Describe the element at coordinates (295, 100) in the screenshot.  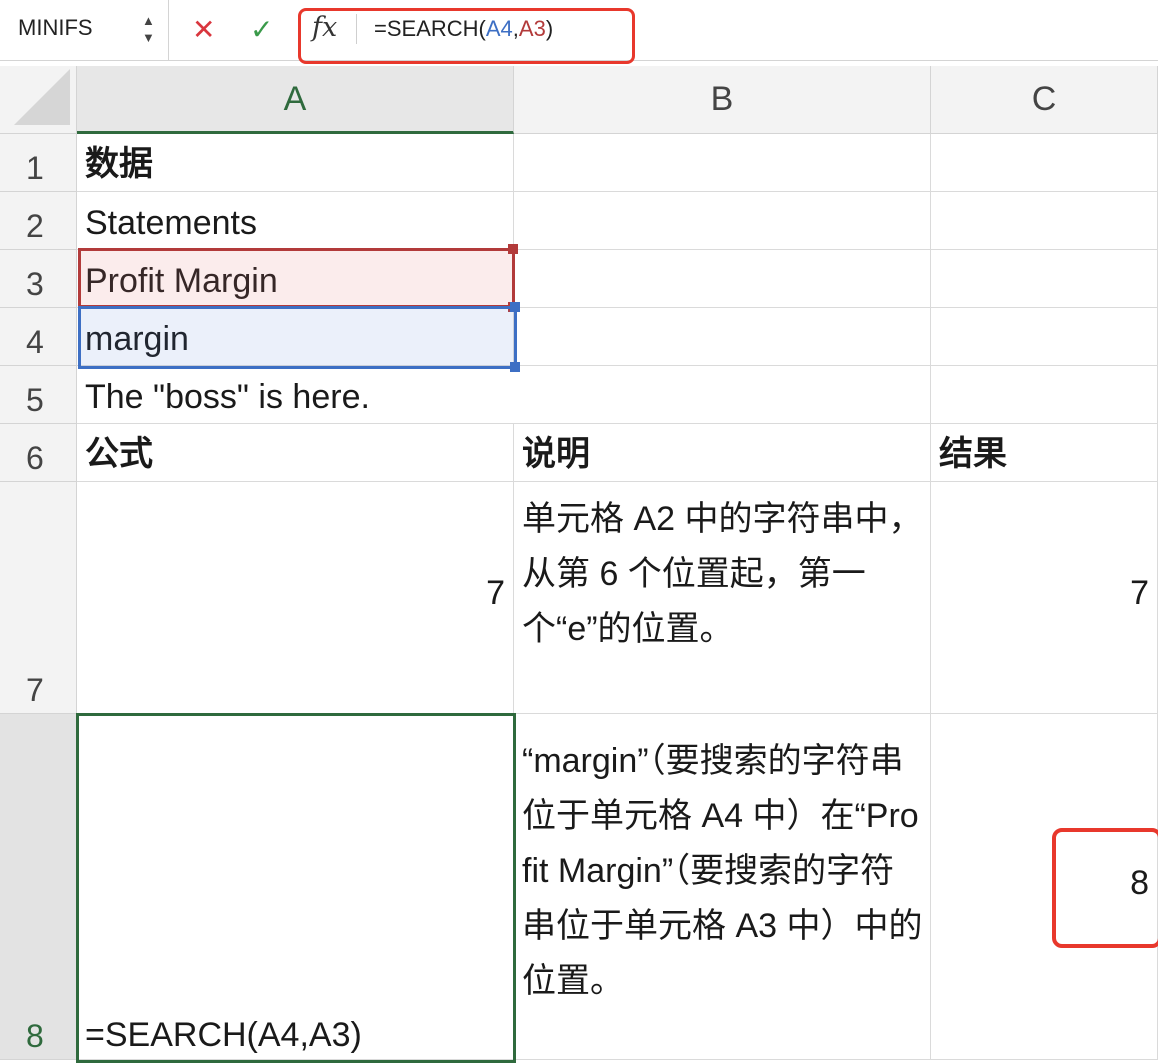
I see `column-header-a: A` at that location.